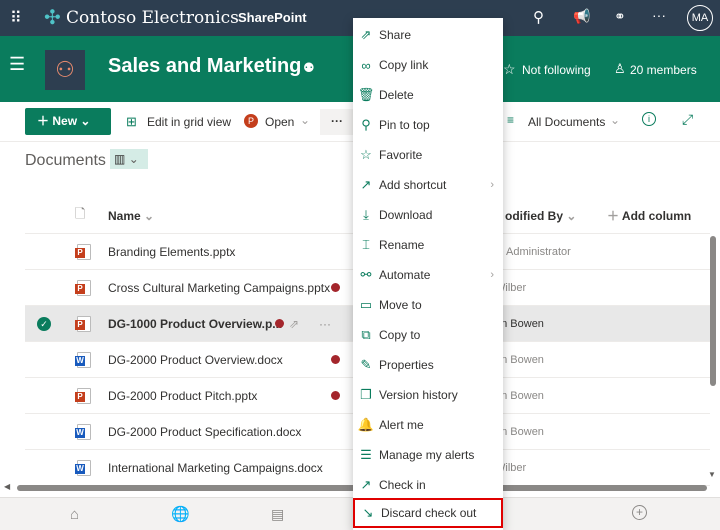  What do you see at coordinates (272, 17) in the screenshot?
I see `app-name: SharePoint` at bounding box center [272, 17].